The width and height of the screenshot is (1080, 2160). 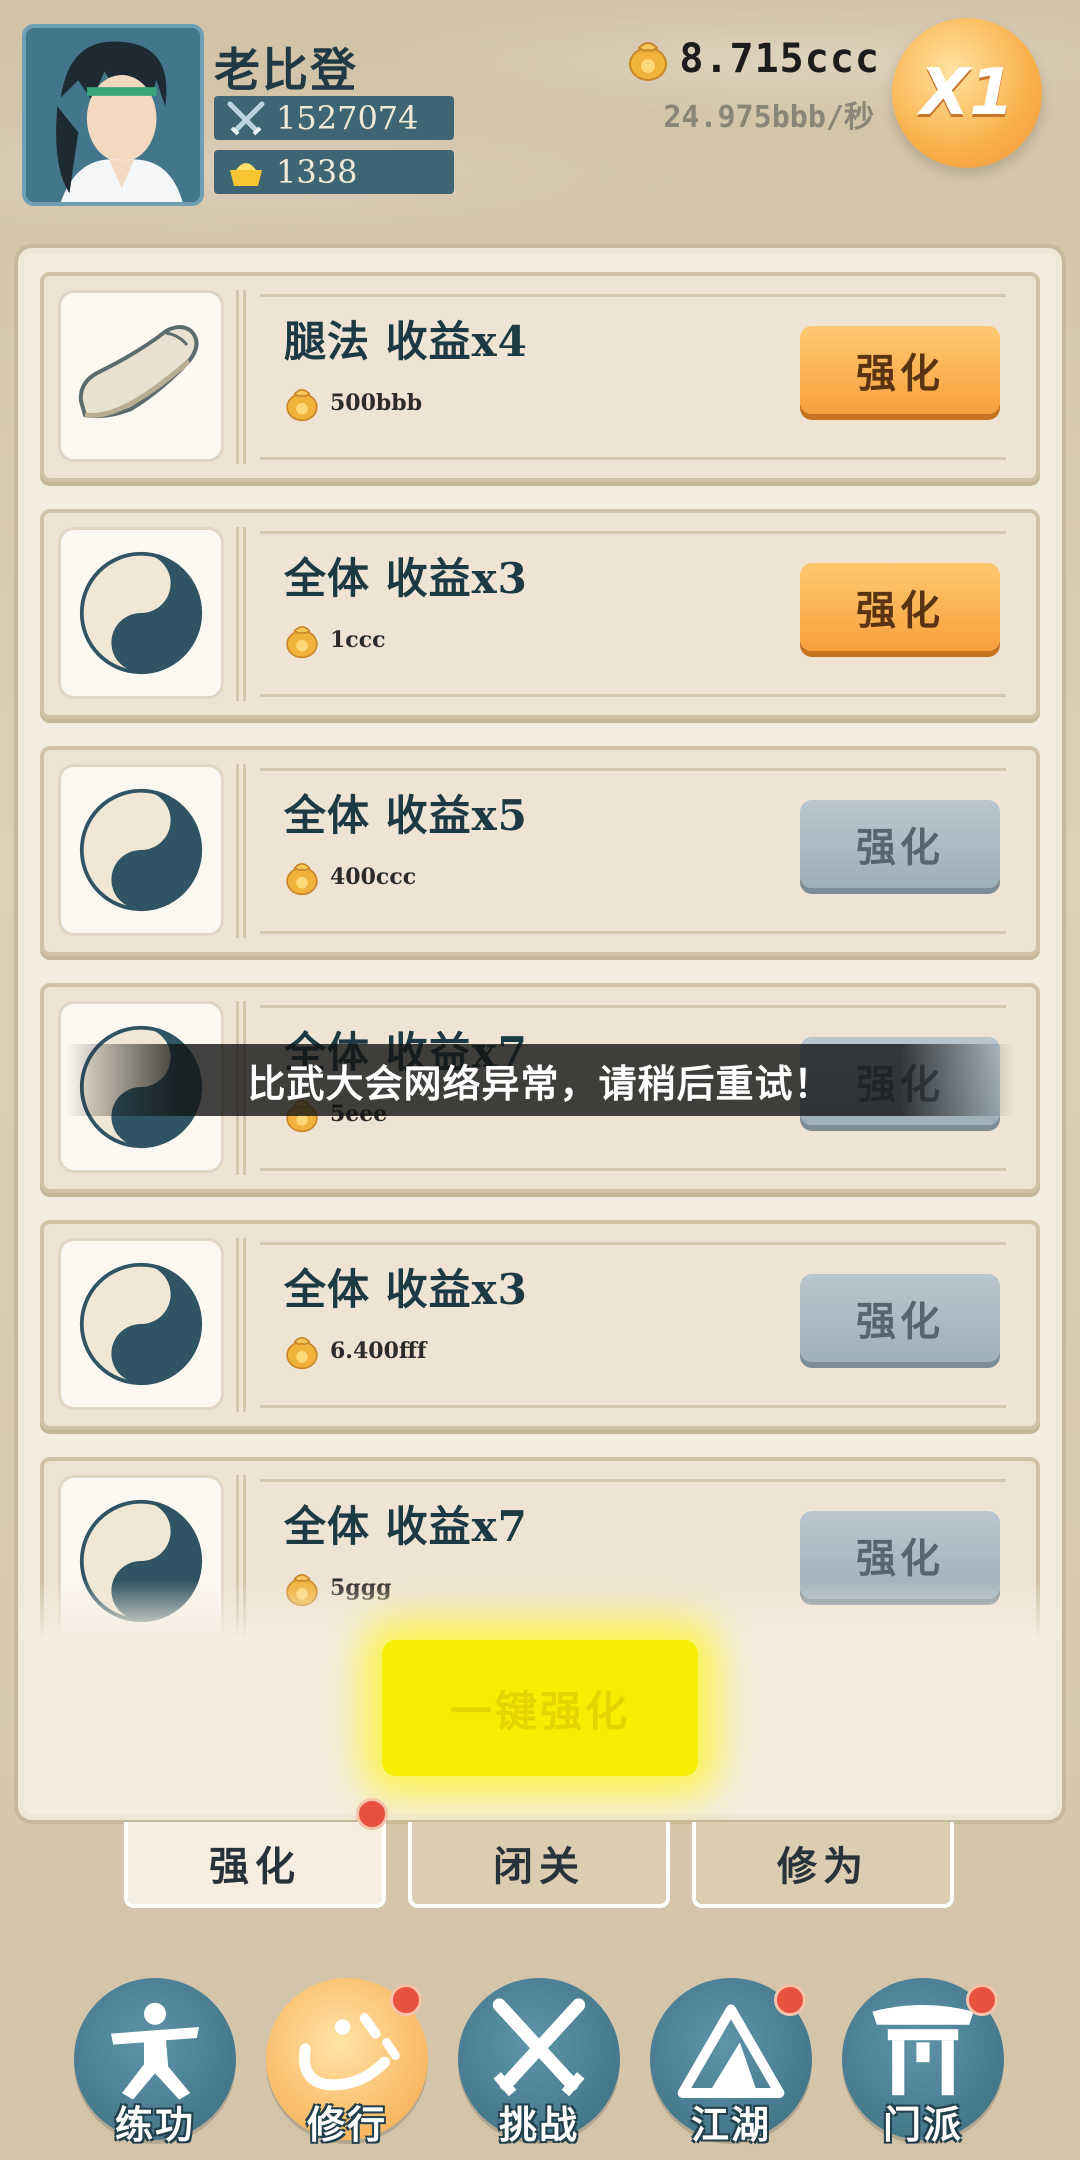 What do you see at coordinates (154, 2124) in the screenshot?
I see `nav-label: 练功` at bounding box center [154, 2124].